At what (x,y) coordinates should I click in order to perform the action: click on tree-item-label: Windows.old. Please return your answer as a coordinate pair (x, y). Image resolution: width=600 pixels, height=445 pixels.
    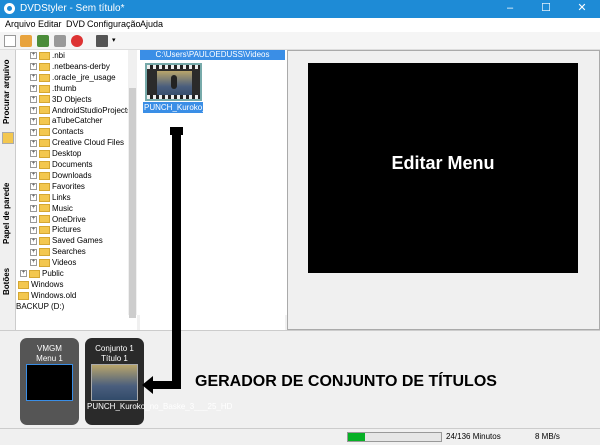
    Looking at the image, I should click on (54, 295).